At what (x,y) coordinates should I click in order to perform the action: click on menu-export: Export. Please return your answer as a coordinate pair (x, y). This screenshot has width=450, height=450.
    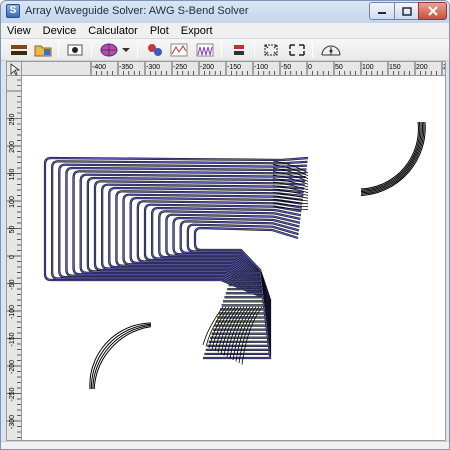
    Looking at the image, I should click on (197, 30).